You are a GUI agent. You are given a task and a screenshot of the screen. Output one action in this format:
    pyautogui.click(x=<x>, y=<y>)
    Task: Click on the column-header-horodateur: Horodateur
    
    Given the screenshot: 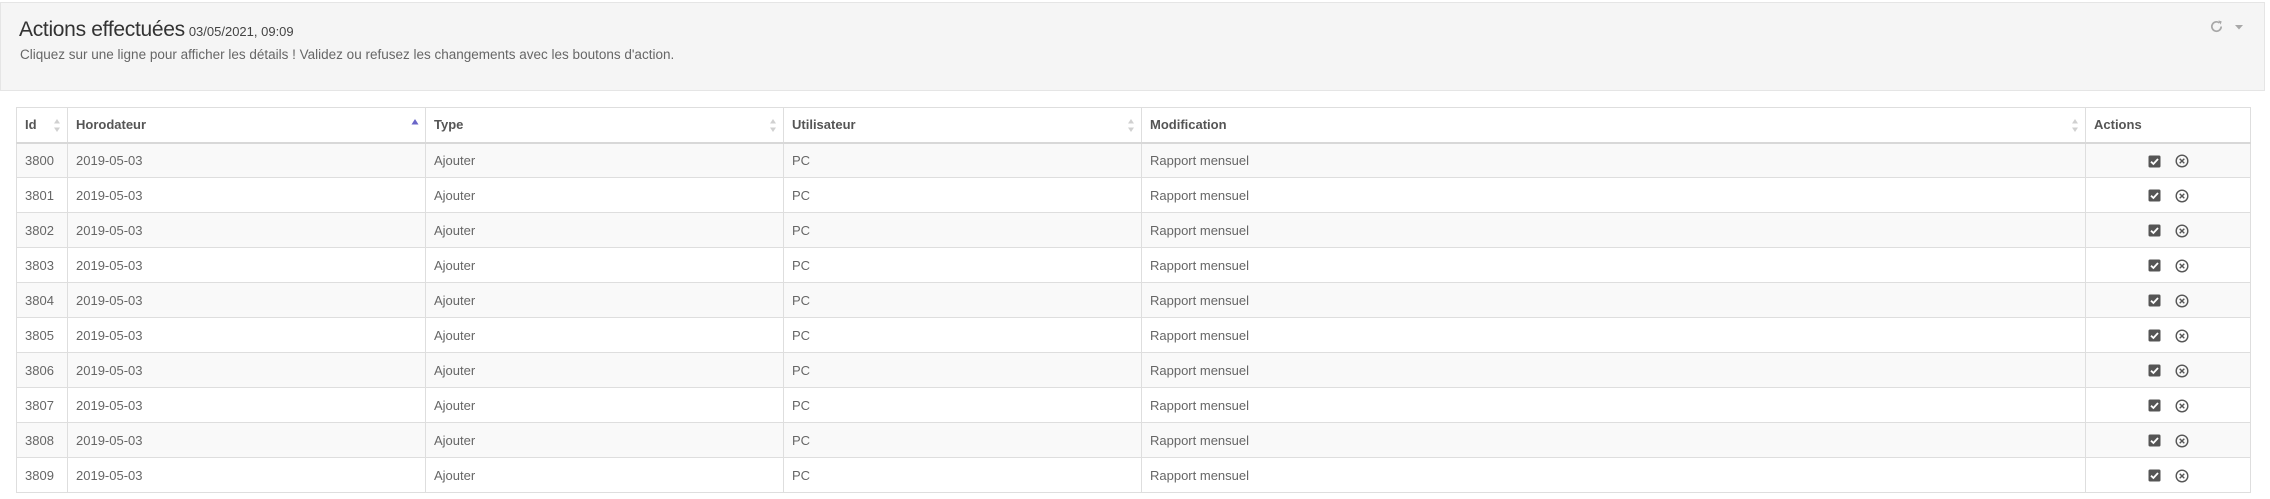 What is the action you would take?
    pyautogui.click(x=246, y=125)
    